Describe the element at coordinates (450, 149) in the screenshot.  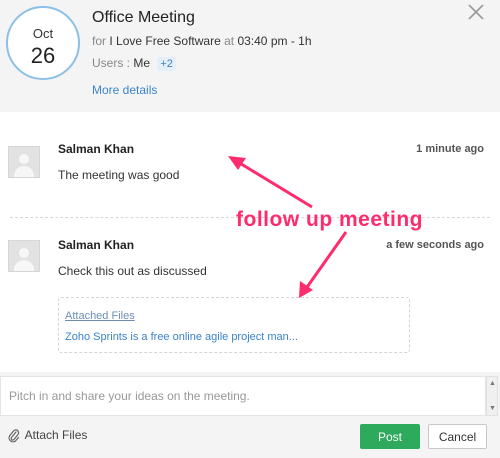
I see `comment-time: 1 minute ago` at that location.